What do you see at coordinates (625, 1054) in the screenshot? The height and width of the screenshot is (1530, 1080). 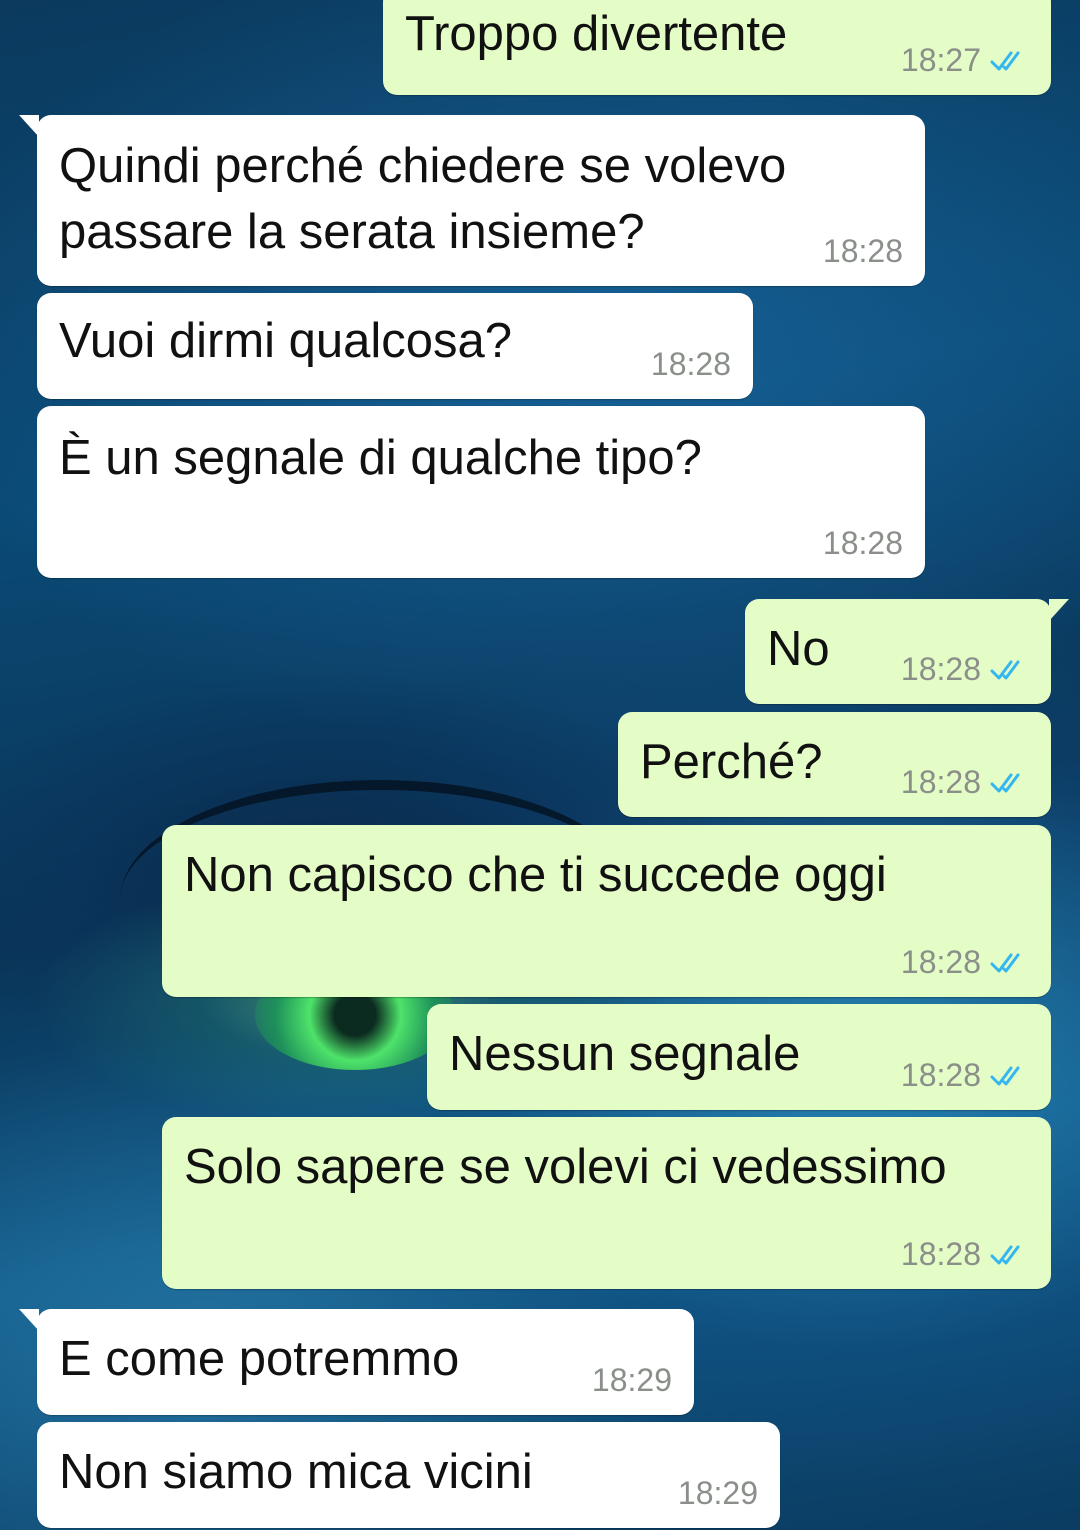 I see `message-text: Nessun segnale` at bounding box center [625, 1054].